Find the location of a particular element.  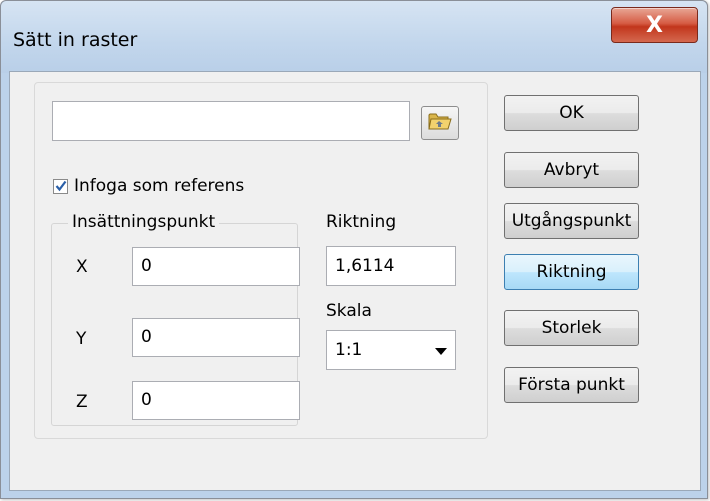

close-button: X is located at coordinates (654, 25).